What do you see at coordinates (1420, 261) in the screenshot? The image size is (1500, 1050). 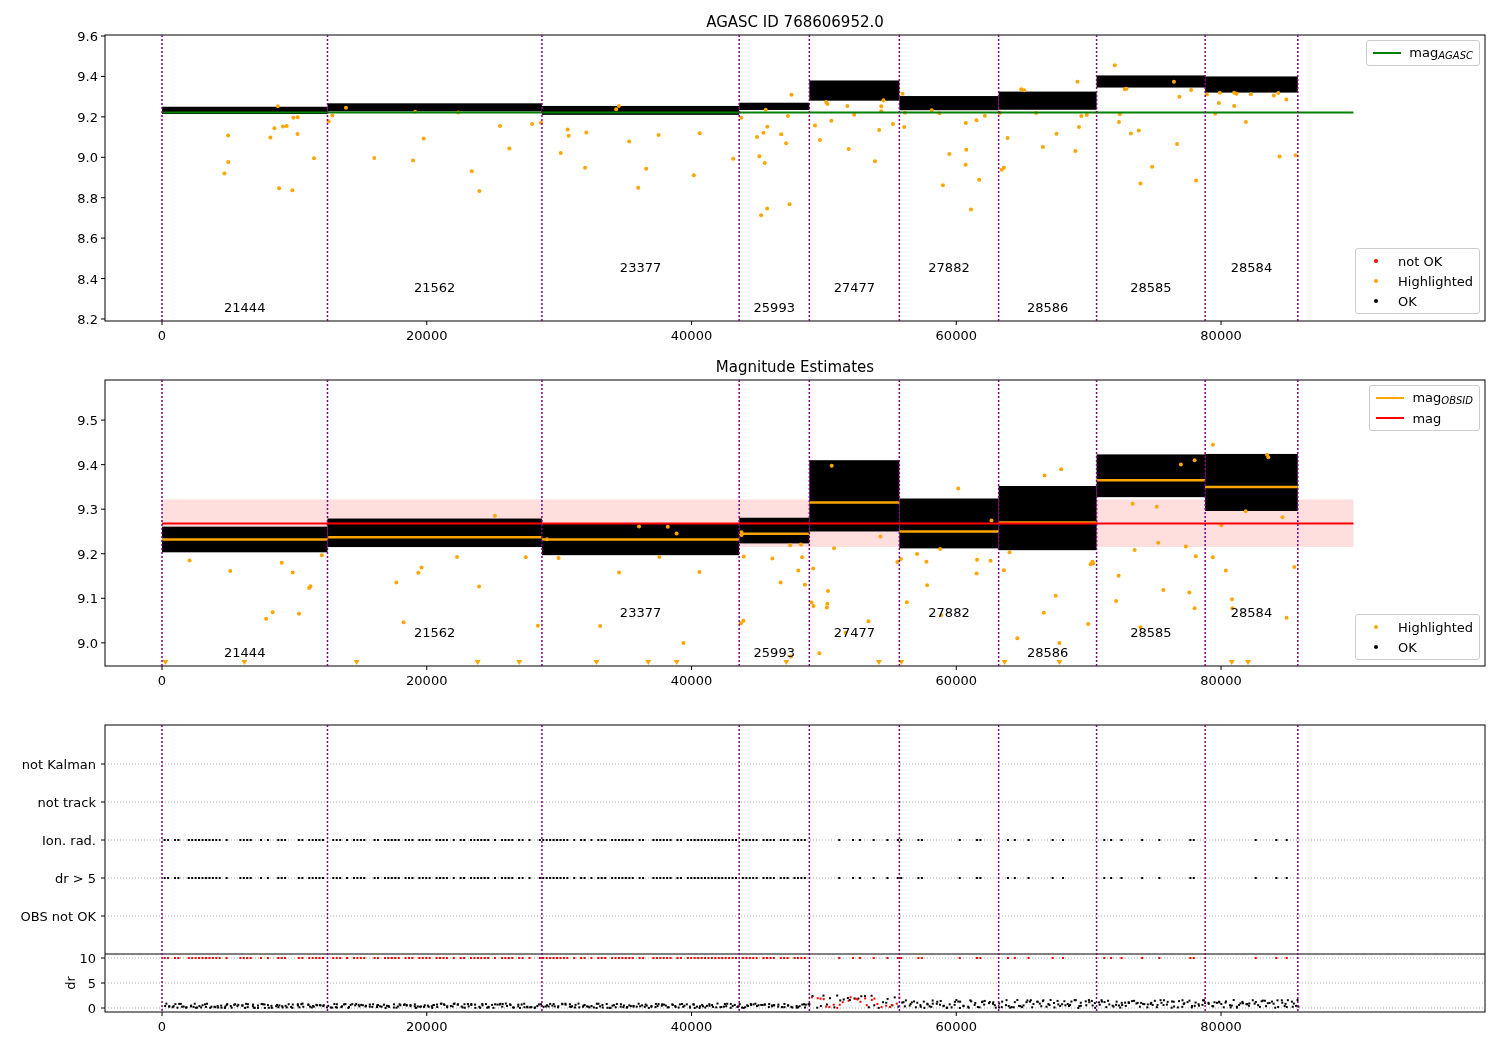 I see `legend-label: not OK` at bounding box center [1420, 261].